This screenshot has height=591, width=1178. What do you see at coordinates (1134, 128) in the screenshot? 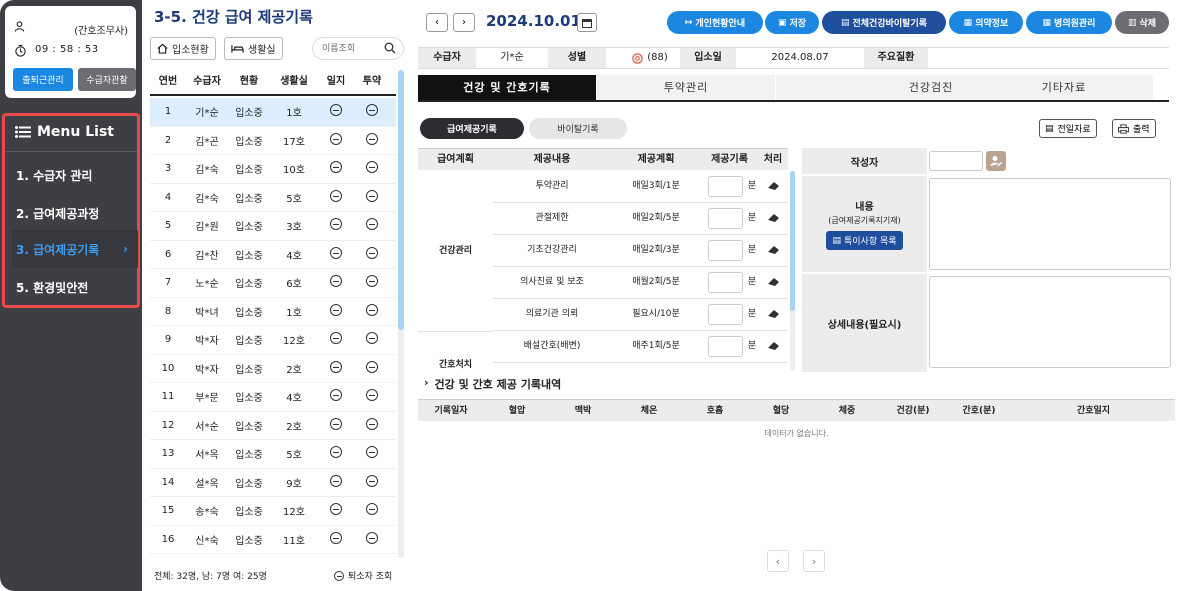
I see `print-button: 출력` at bounding box center [1134, 128].